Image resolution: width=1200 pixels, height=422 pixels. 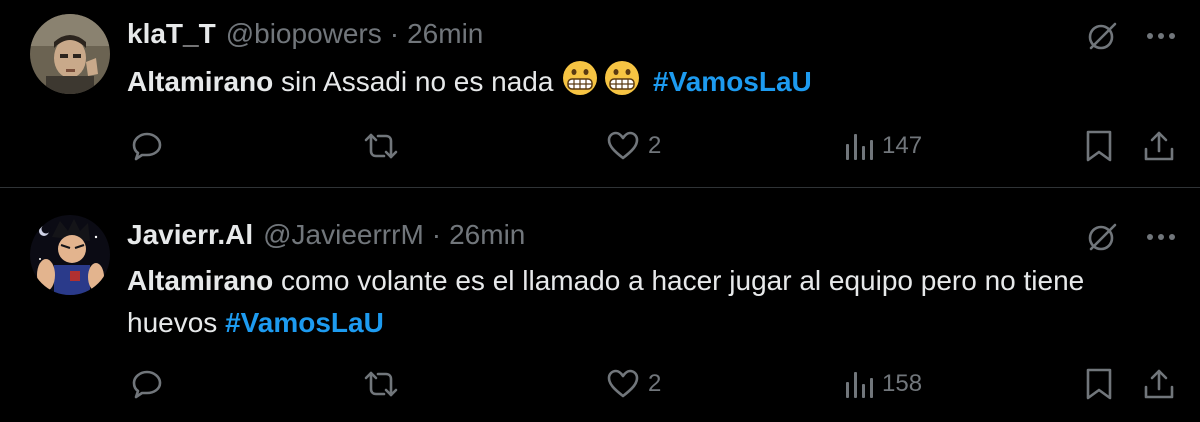 What do you see at coordinates (600, 146) in the screenshot?
I see `tweet-actions: 2 147` at bounding box center [600, 146].